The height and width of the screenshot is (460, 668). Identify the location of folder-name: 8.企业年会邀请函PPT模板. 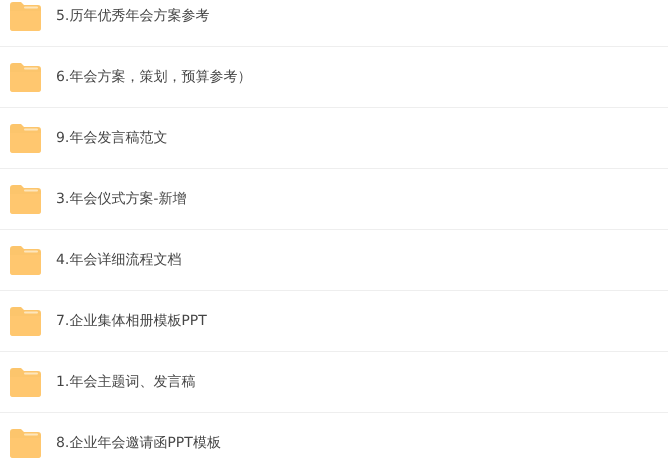
(138, 443).